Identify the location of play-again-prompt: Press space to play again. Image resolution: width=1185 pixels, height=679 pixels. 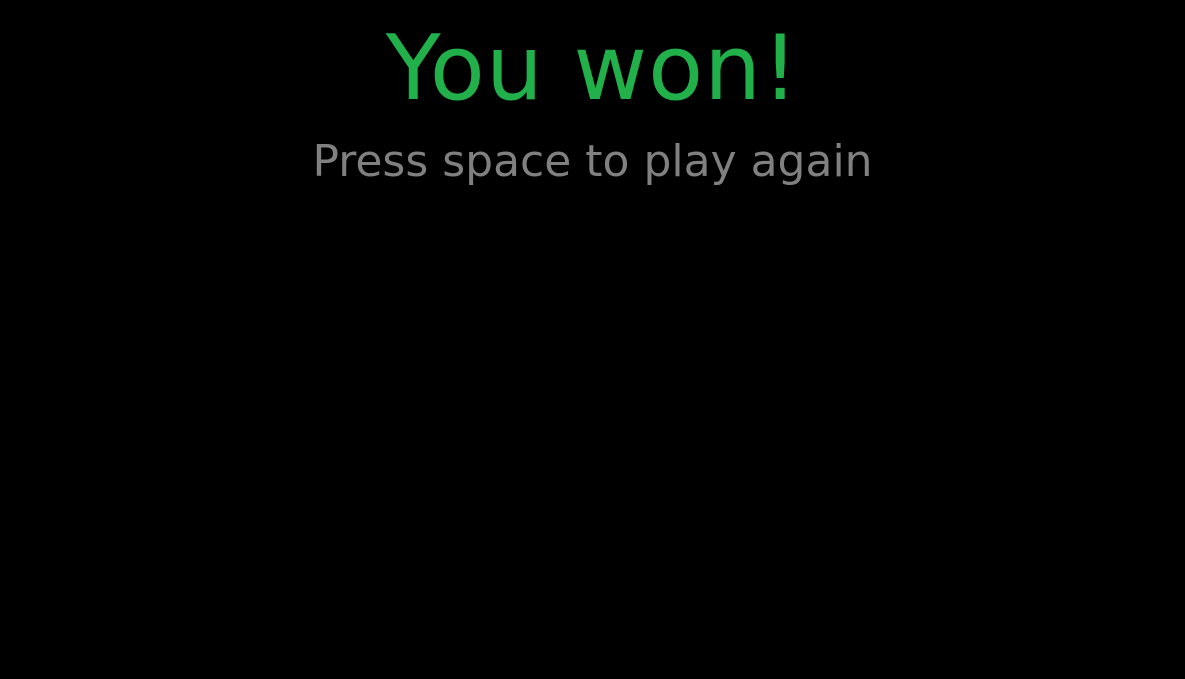
(592, 161).